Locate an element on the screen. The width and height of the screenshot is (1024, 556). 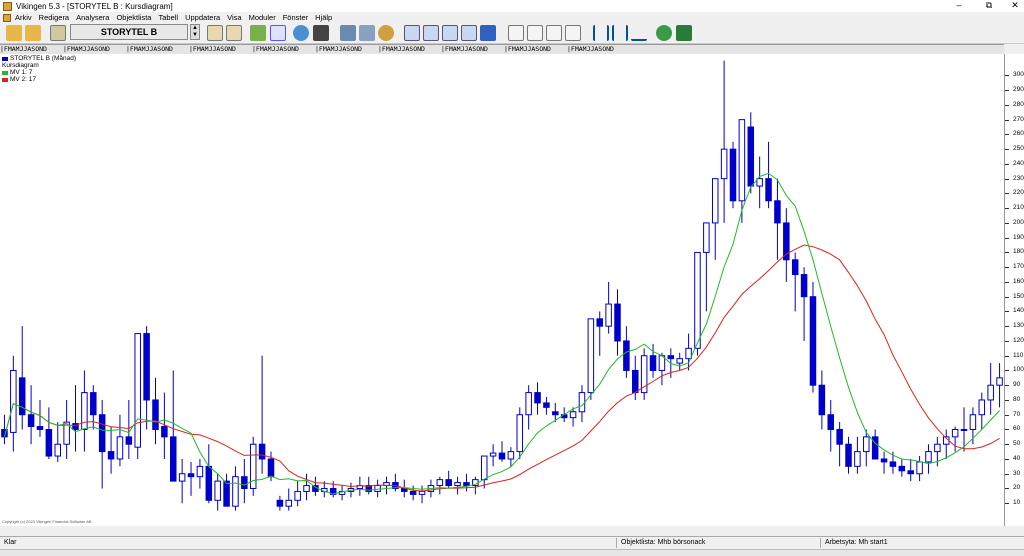
y-tick-label: 50 is located at coordinates (1017, 444).